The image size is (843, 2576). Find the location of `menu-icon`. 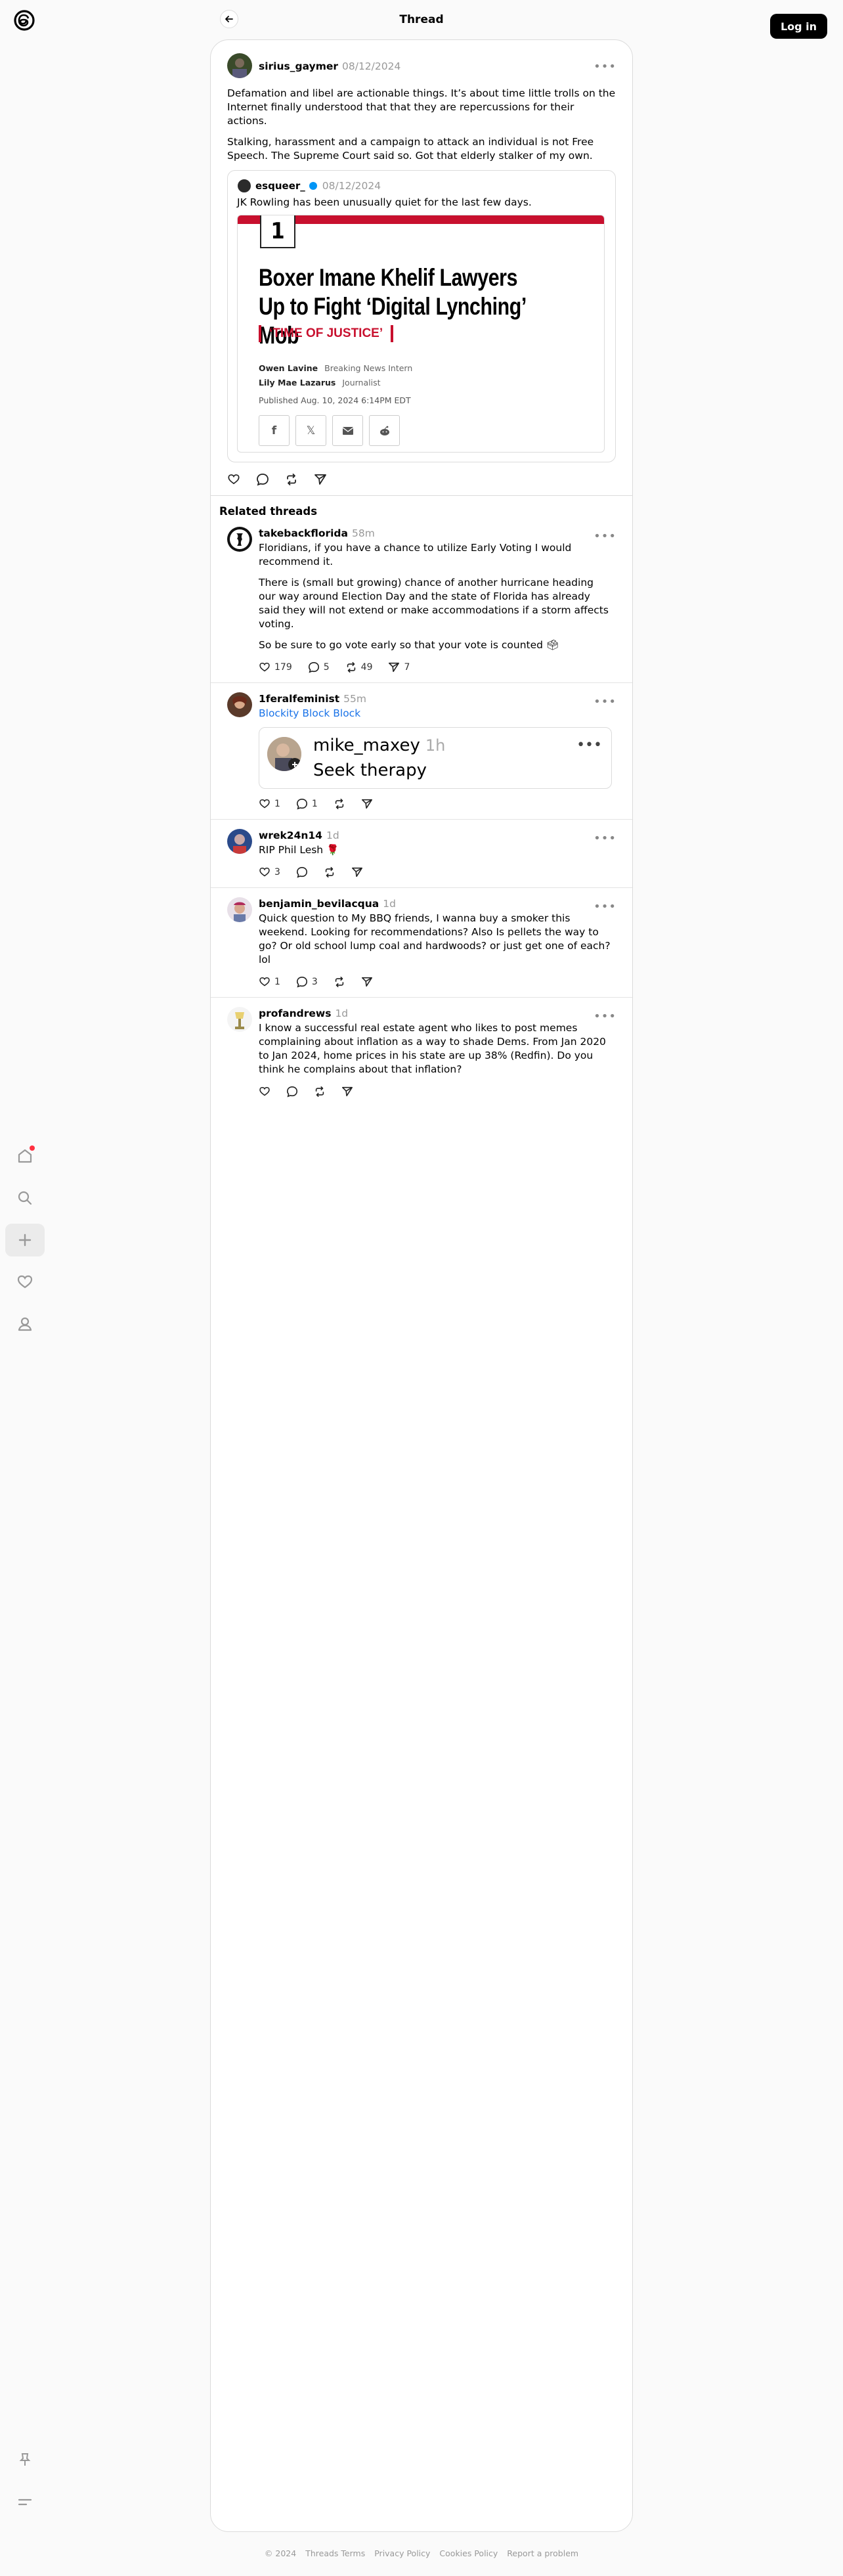

menu-icon is located at coordinates (25, 2502).